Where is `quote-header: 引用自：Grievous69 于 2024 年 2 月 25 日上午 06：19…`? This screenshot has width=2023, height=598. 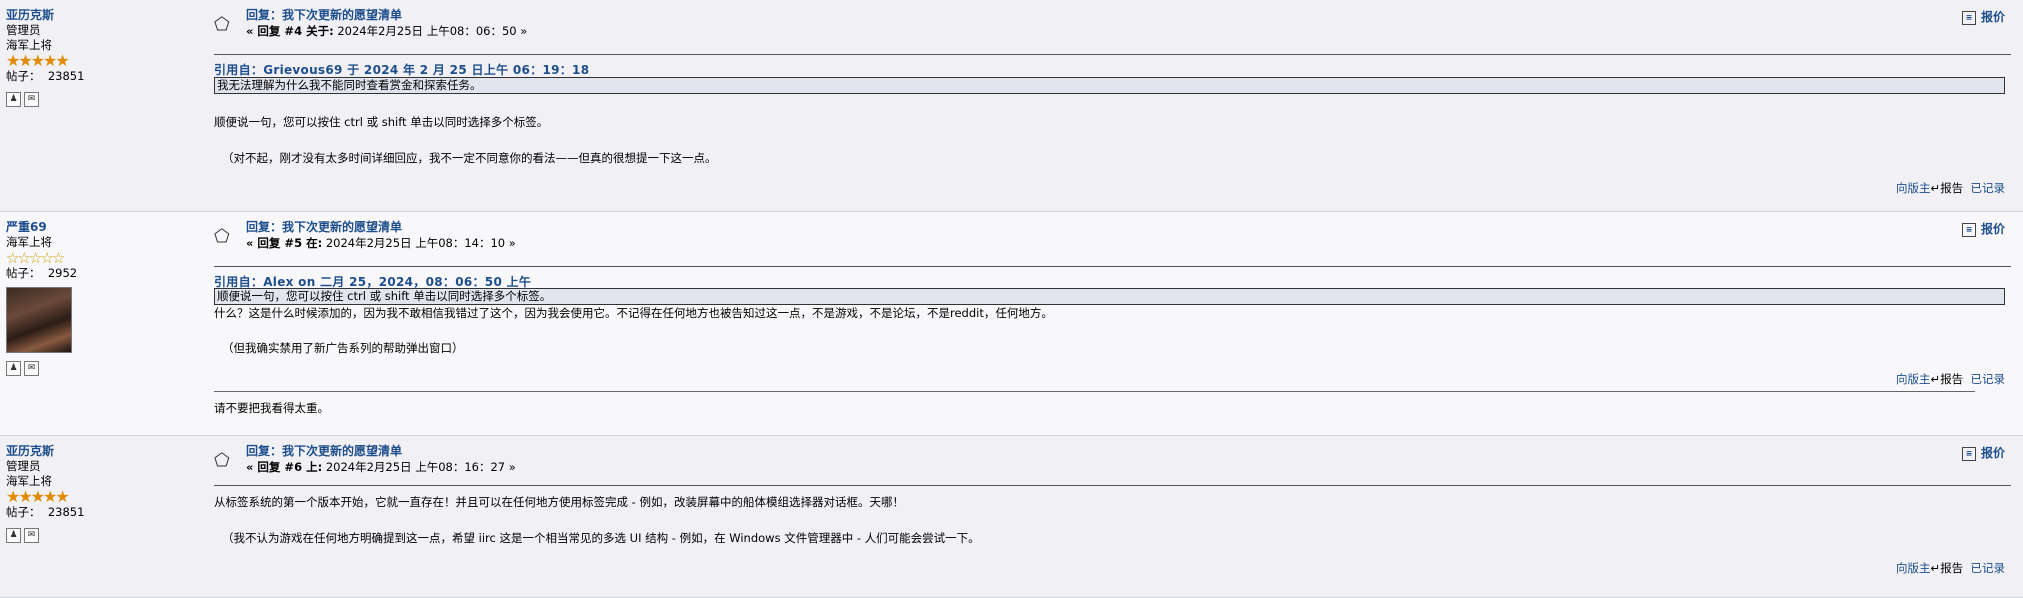 quote-header: 引用自：Grievous69 于 2024 年 2 月 25 日上午 06：19… is located at coordinates (401, 69).